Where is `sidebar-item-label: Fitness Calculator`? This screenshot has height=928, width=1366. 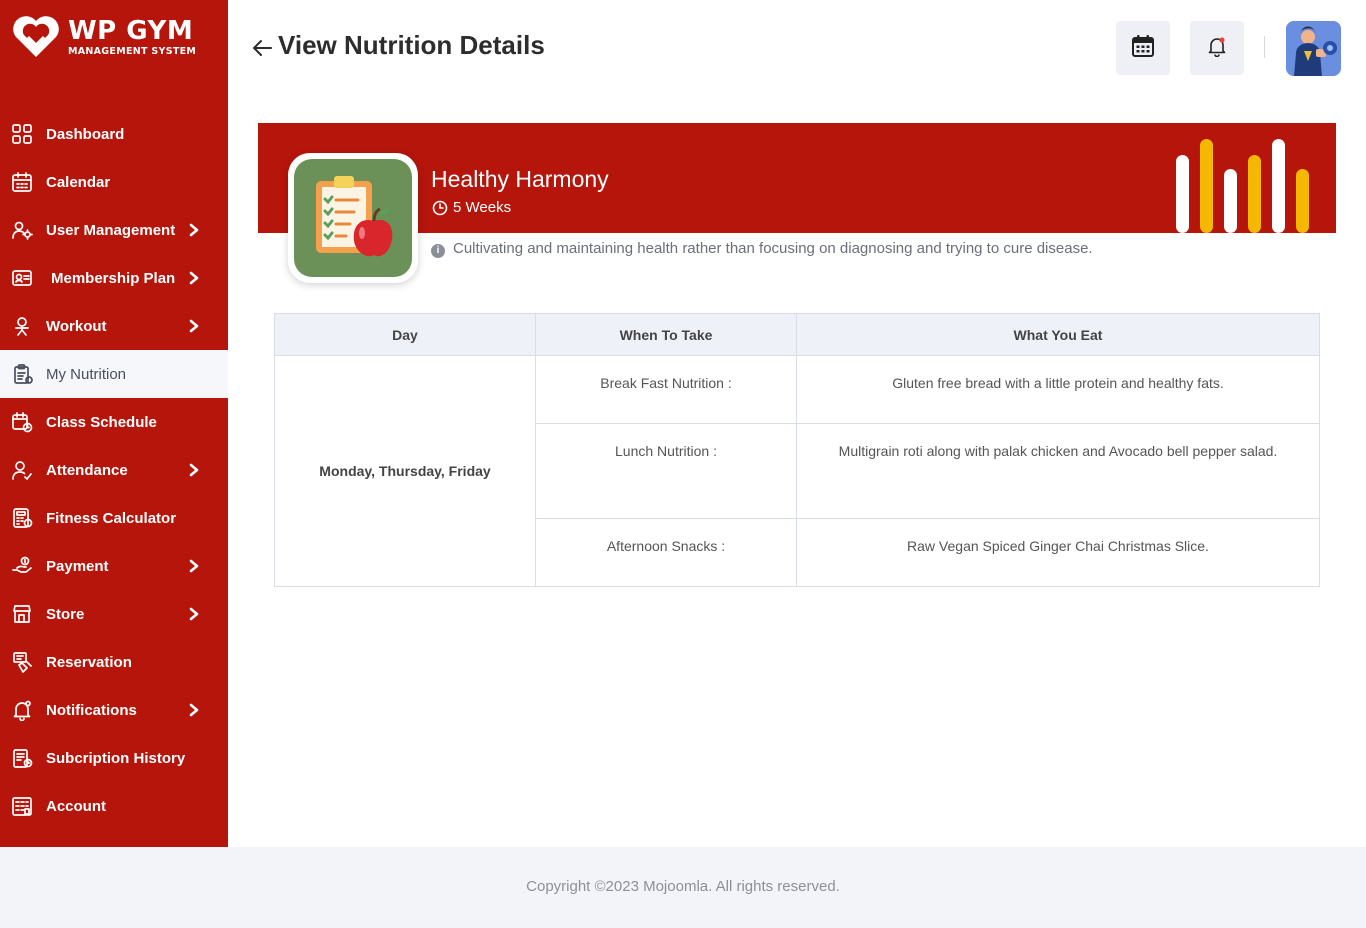 sidebar-item-label: Fitness Calculator is located at coordinates (111, 518).